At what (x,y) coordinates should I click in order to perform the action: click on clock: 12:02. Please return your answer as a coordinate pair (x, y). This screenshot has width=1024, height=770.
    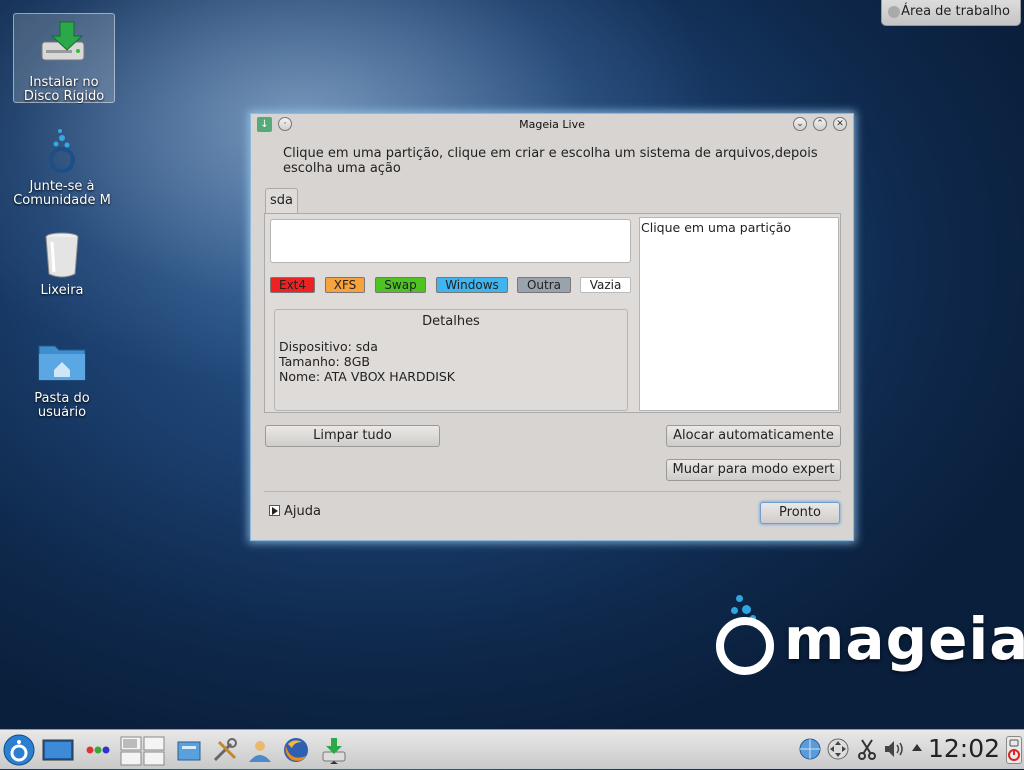
    Looking at the image, I should click on (964, 749).